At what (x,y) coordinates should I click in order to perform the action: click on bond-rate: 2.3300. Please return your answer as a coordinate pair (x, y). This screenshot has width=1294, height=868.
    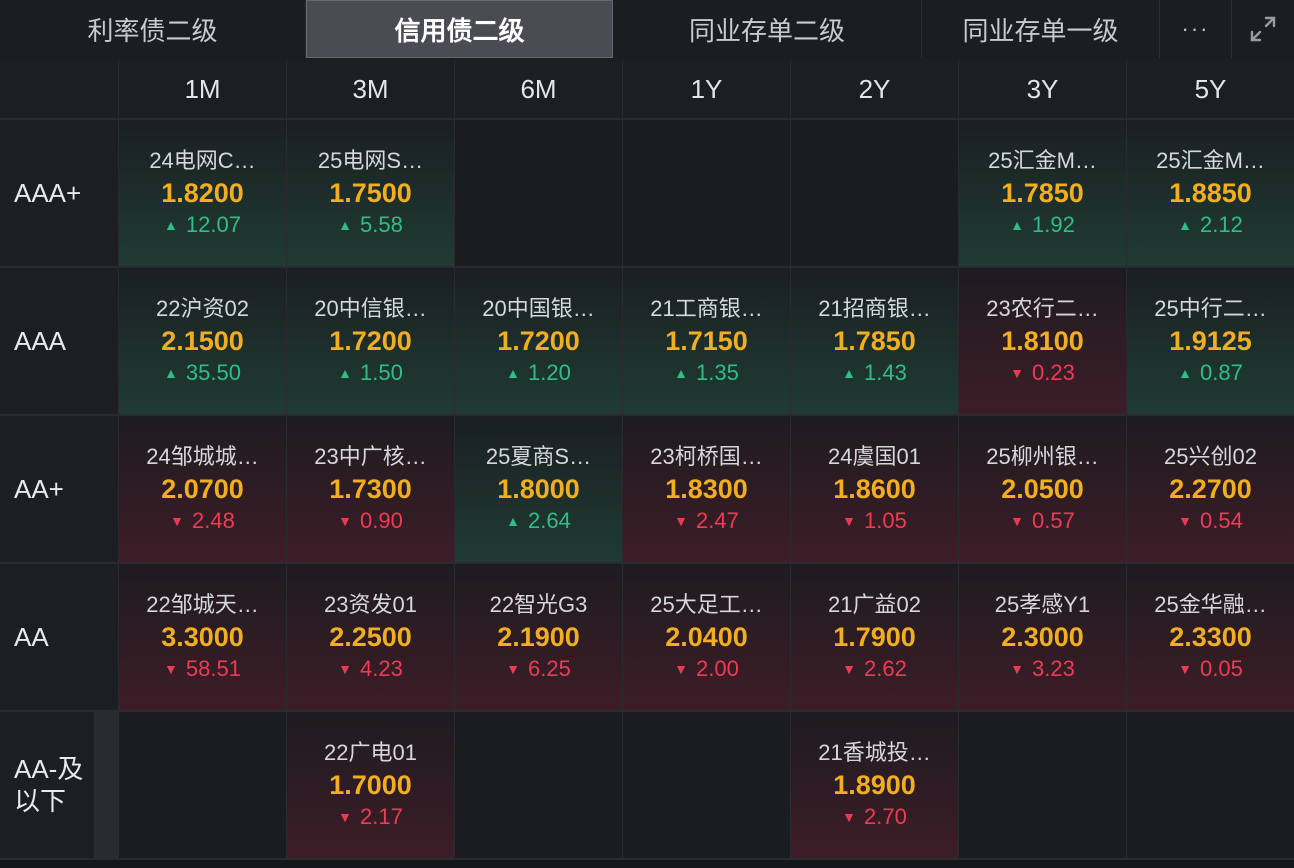
    Looking at the image, I should click on (1210, 637).